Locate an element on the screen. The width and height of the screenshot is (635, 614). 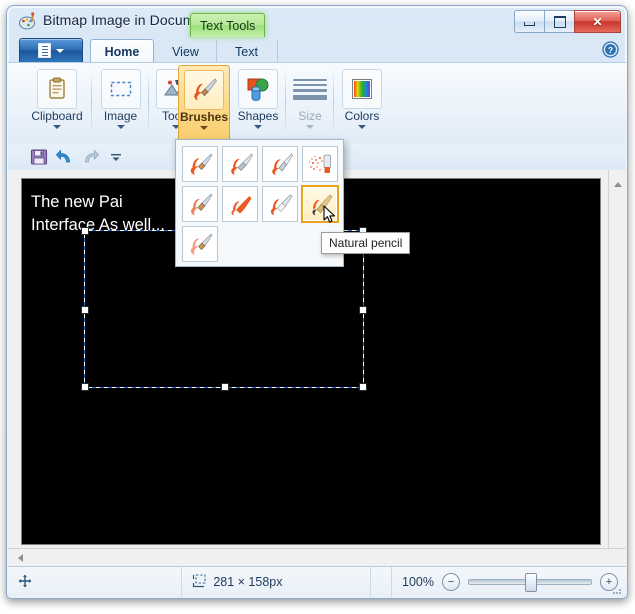
ribbon-group-colors: Colors is located at coordinates (362, 103).